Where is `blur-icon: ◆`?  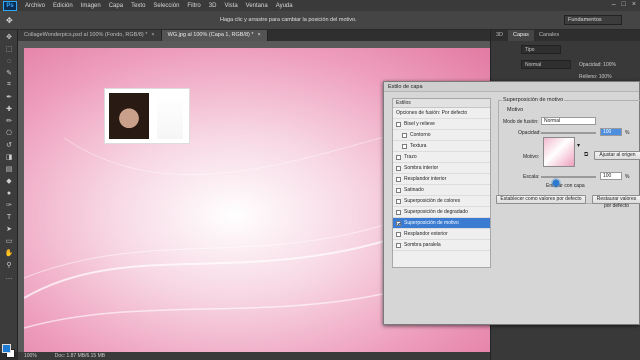 blur-icon: ◆ is located at coordinates (9, 181).